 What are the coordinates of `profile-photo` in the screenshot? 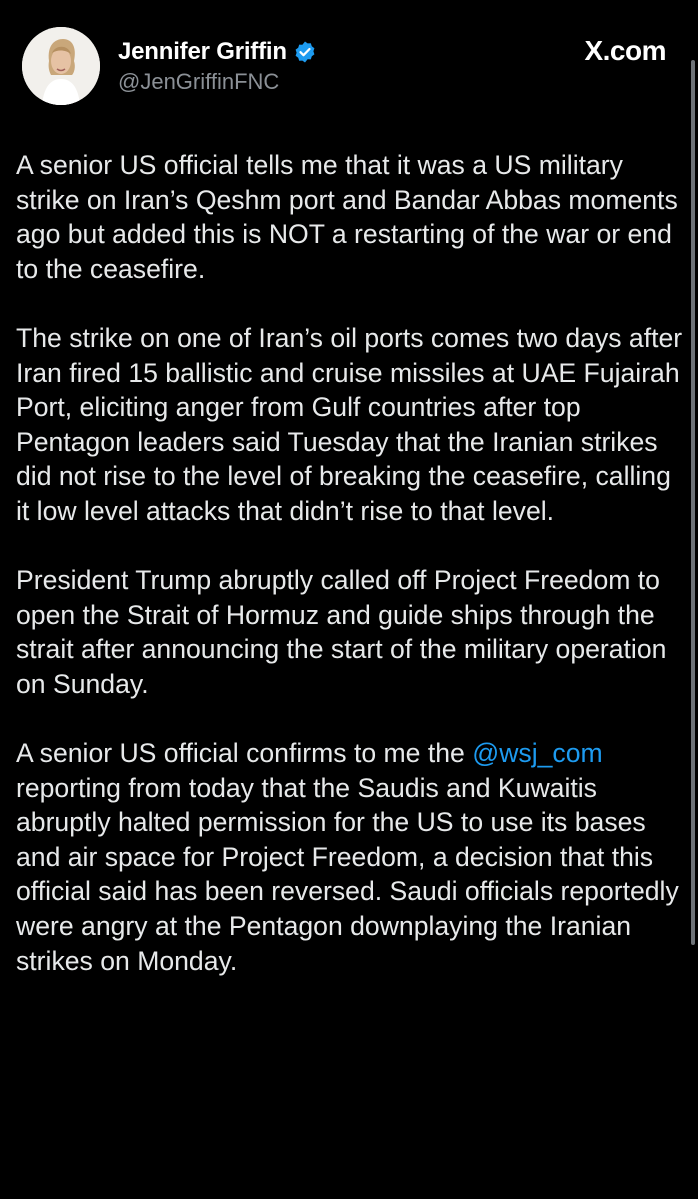 It's located at (61, 66).